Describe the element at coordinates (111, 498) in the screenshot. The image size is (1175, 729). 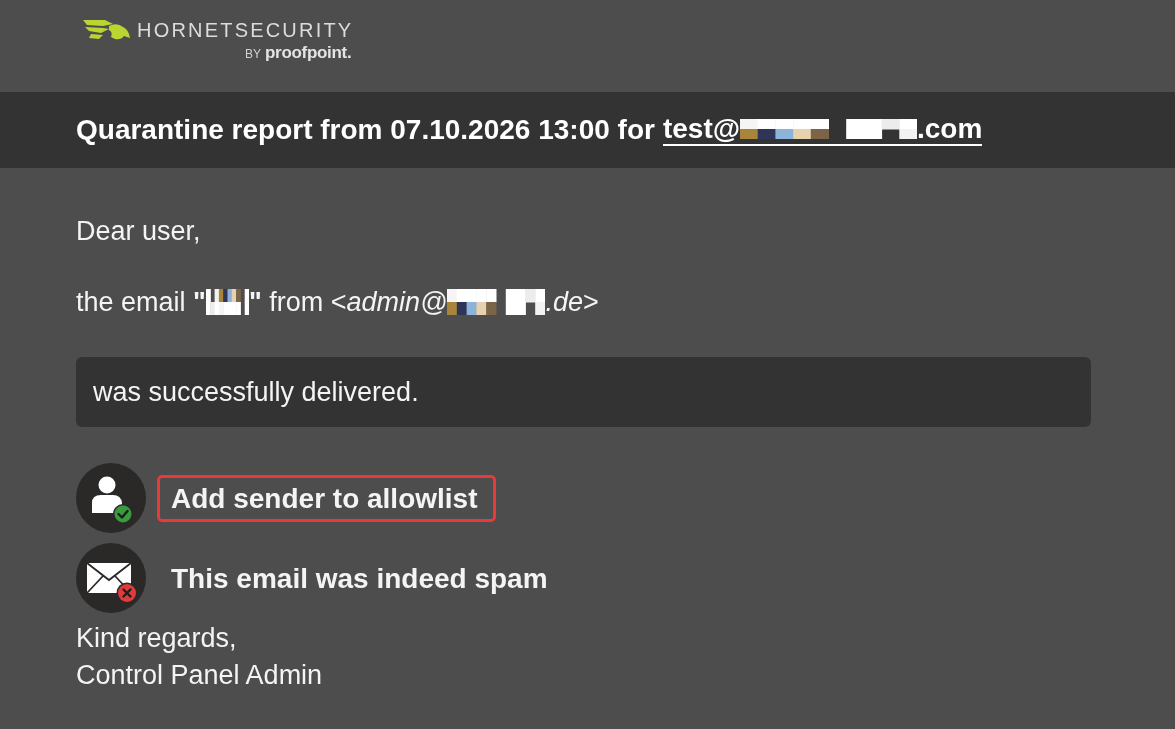
I see `user-check-icon` at that location.